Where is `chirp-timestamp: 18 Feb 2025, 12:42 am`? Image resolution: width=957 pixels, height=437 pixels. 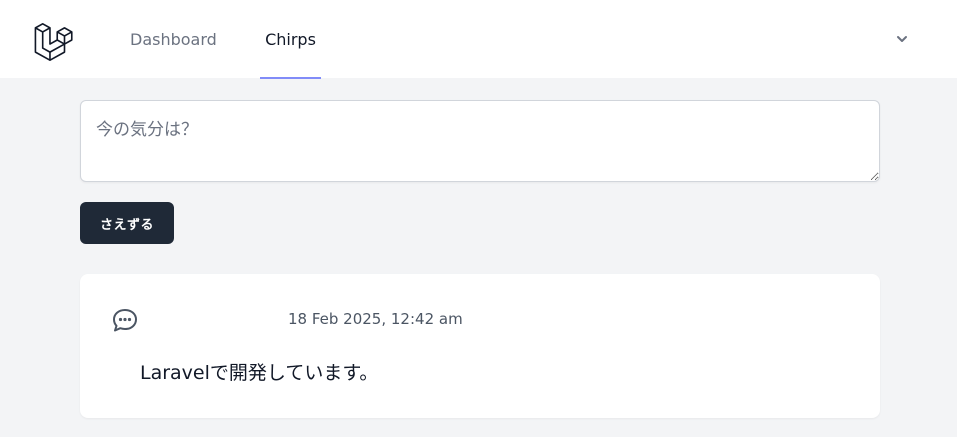
chirp-timestamp: 18 Feb 2025, 12:42 am is located at coordinates (375, 319).